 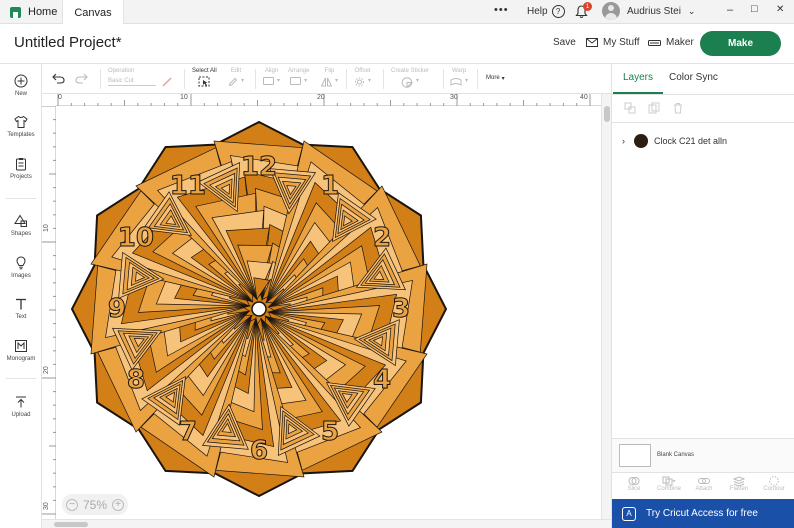 I want to click on flatten-button: Flatten, so click(x=739, y=484).